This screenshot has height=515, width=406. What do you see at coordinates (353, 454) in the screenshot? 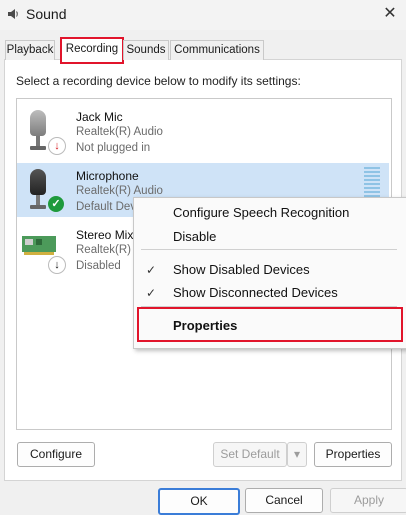
I see `properties-button: Properties` at bounding box center [353, 454].